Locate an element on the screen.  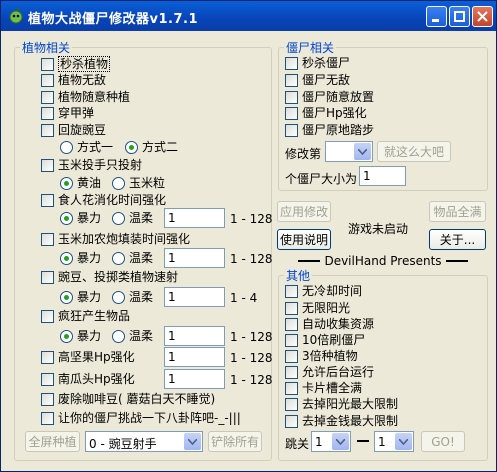
chomper-boost: 食人花消化时间强化 is located at coordinates (103, 200).